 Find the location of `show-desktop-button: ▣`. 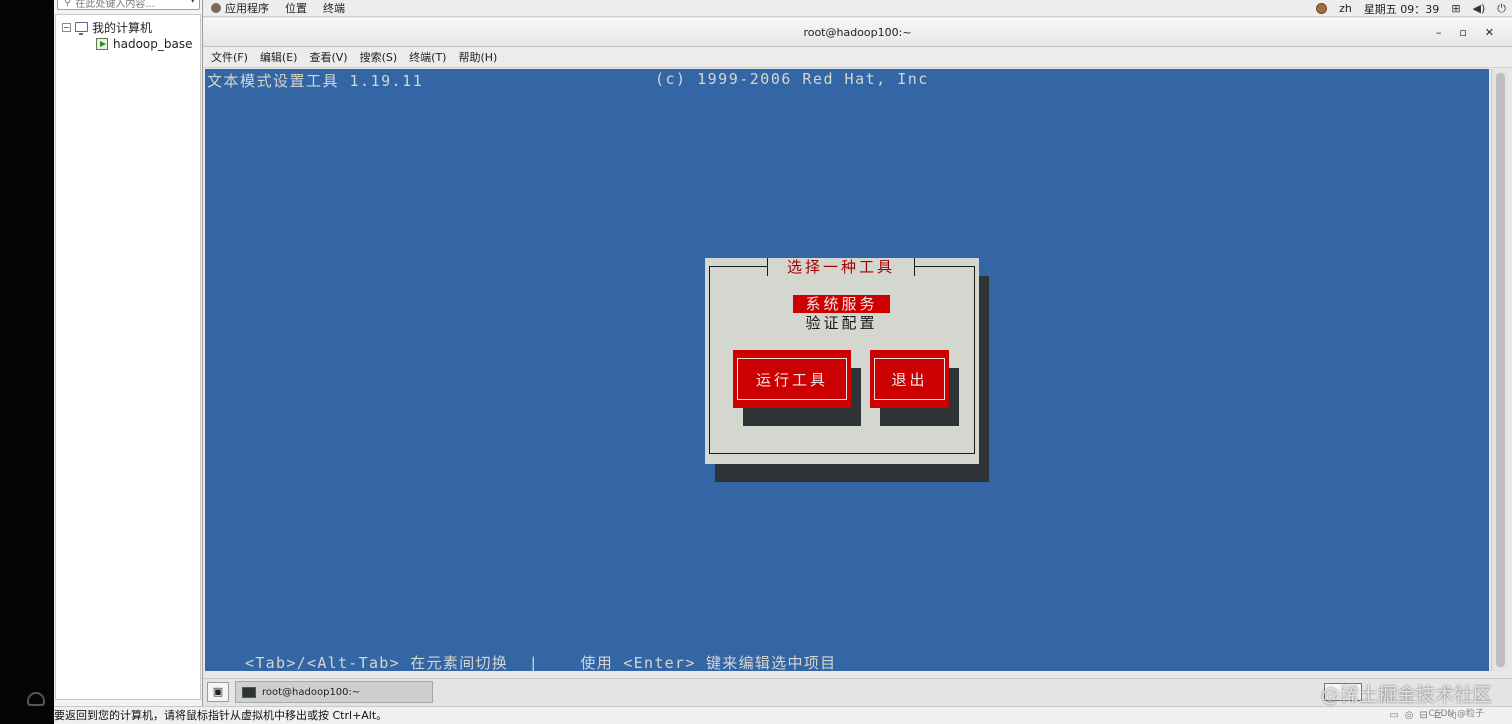

show-desktop-button: ▣ is located at coordinates (218, 692).